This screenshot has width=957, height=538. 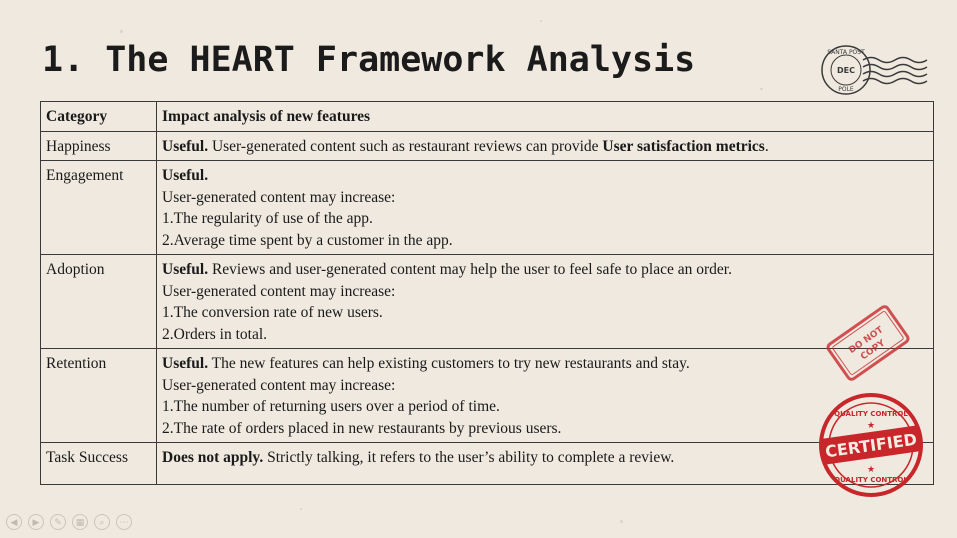 What do you see at coordinates (868, 343) in the screenshot?
I see `do-not-copy-stamp: DO NOT COPY` at bounding box center [868, 343].